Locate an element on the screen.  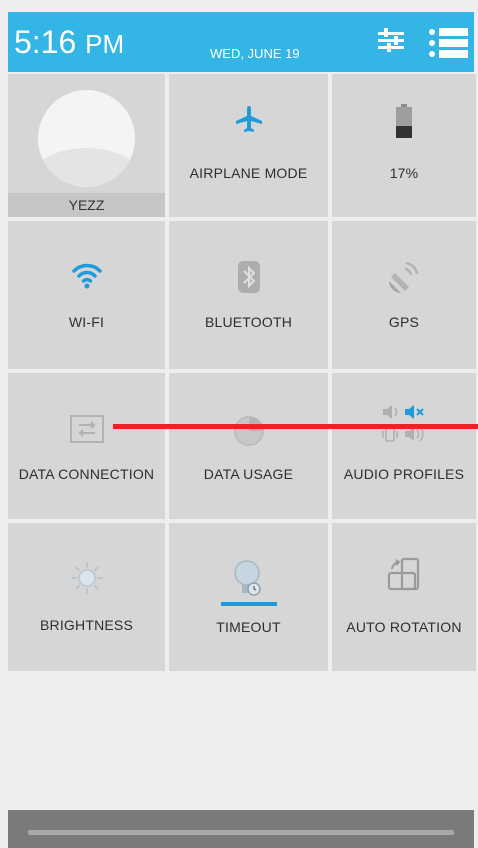
tile-auto-rotation: AUTO ROTATION is located at coordinates (404, 597).